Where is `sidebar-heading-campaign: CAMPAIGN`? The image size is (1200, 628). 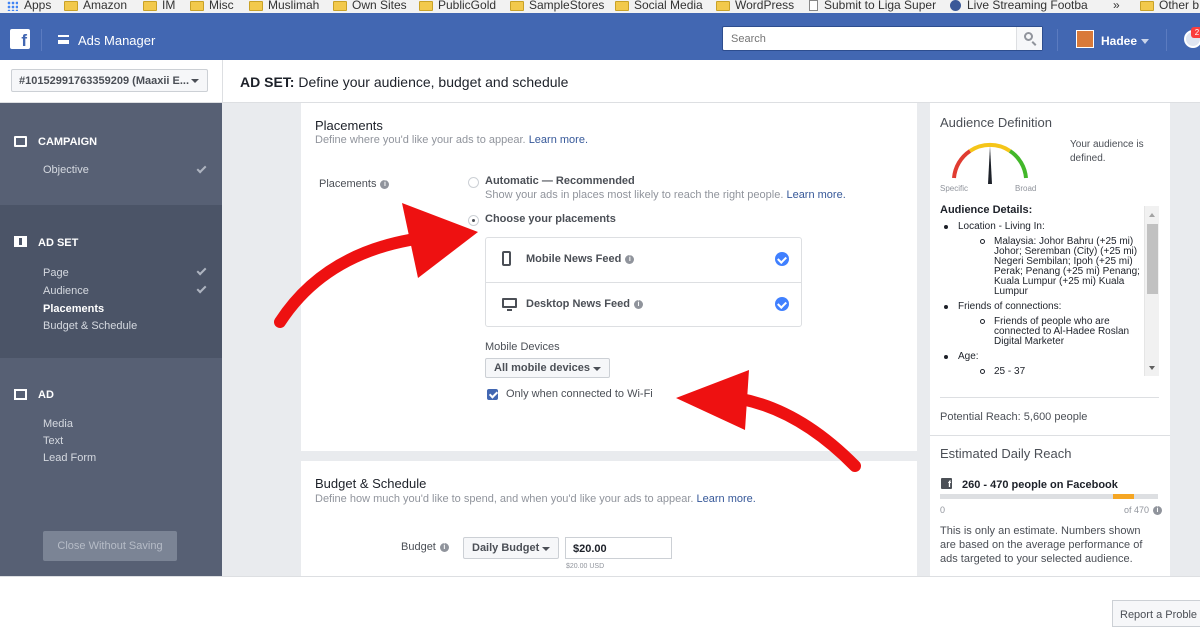 sidebar-heading-campaign: CAMPAIGN is located at coordinates (67, 142).